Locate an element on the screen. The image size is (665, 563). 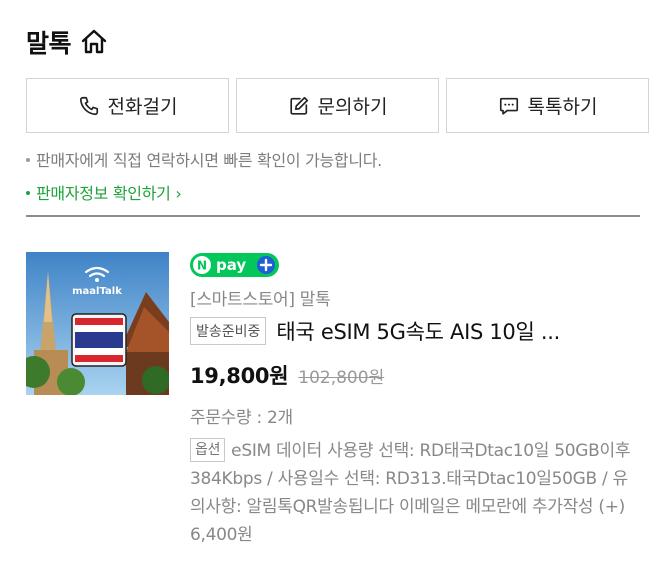
edit-icon is located at coordinates (299, 106).